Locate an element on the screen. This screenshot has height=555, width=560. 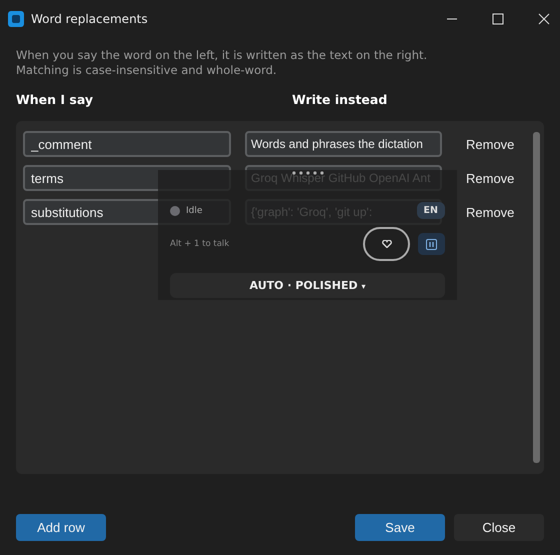
pause-icon is located at coordinates (431, 244).